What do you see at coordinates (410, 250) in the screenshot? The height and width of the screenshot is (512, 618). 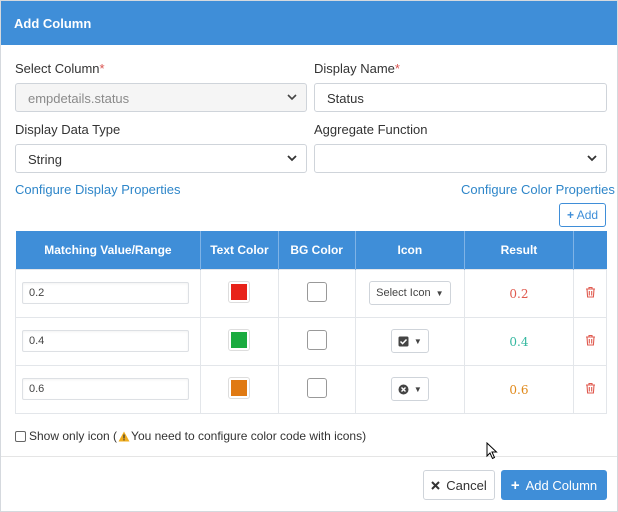 I see `header-icon: Icon` at bounding box center [410, 250].